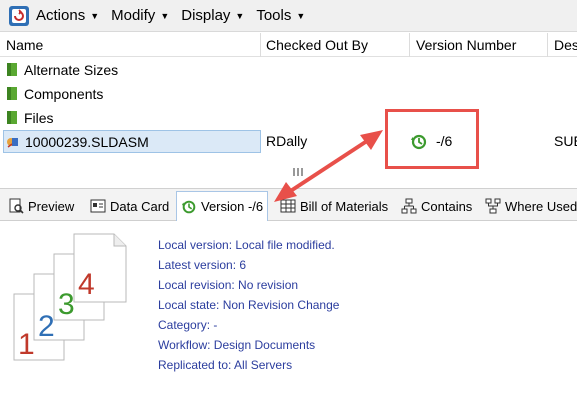  What do you see at coordinates (237, 345) in the screenshot?
I see `workflow: Workflow: Design Documents` at bounding box center [237, 345].